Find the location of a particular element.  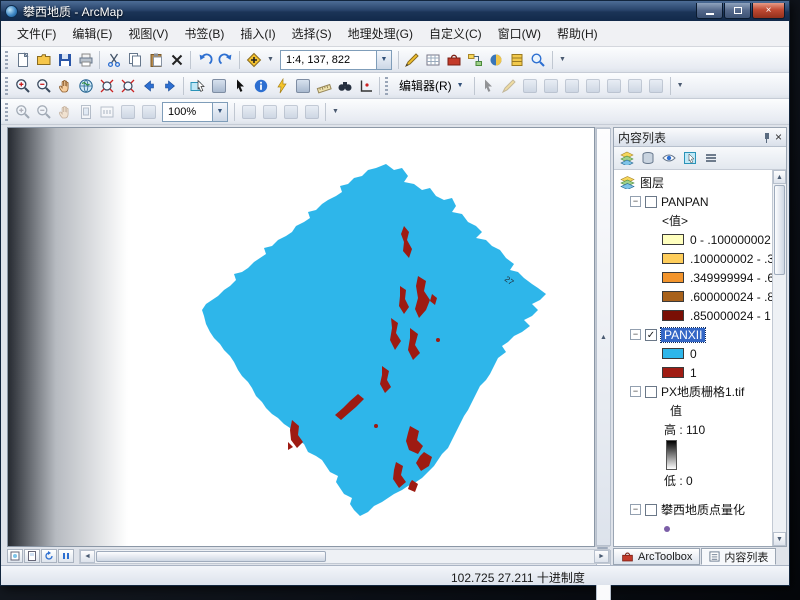

scroll-right-button: ► is located at coordinates (601, 556).